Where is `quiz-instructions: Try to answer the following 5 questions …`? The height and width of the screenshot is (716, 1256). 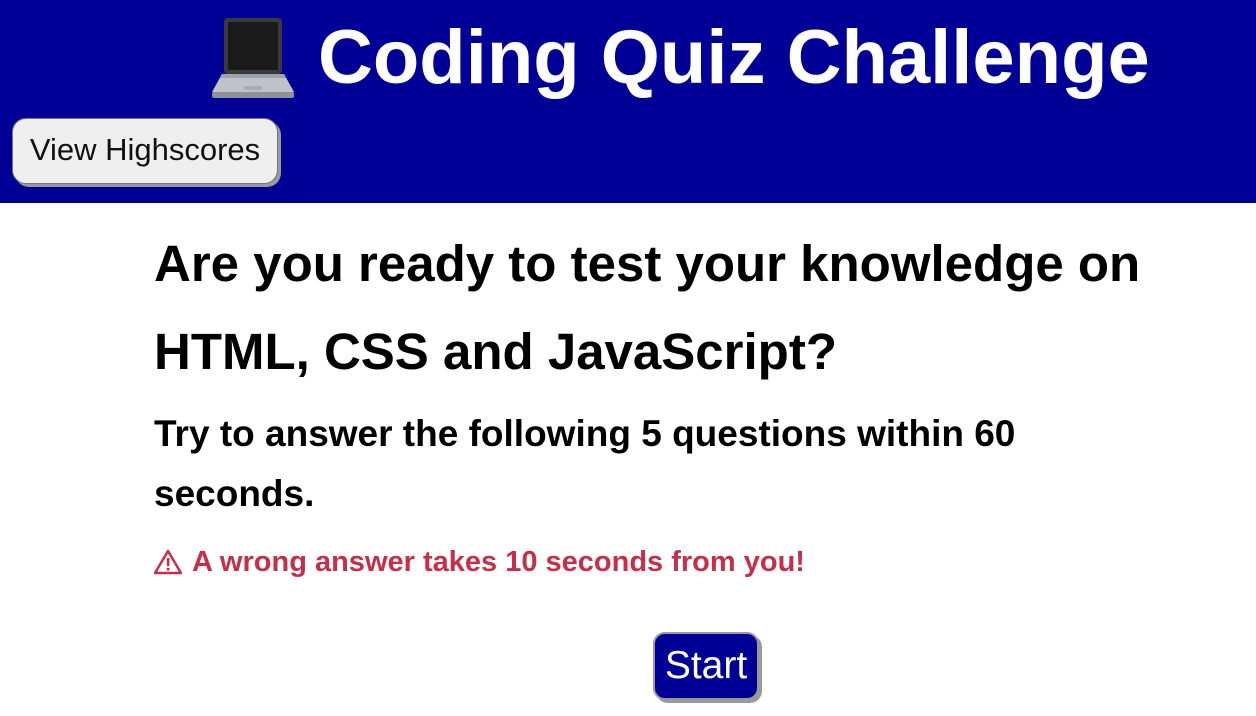 quiz-instructions: Try to answer the following 5 questions … is located at coordinates (585, 463).